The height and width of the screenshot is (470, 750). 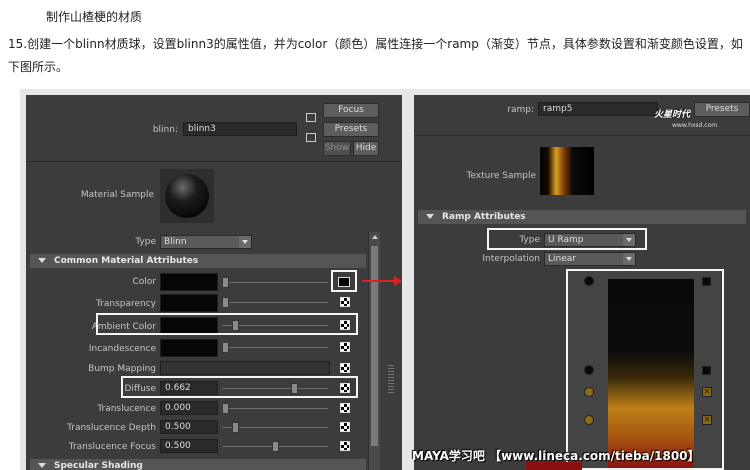 I want to click on color-label: Color, so click(x=144, y=282).